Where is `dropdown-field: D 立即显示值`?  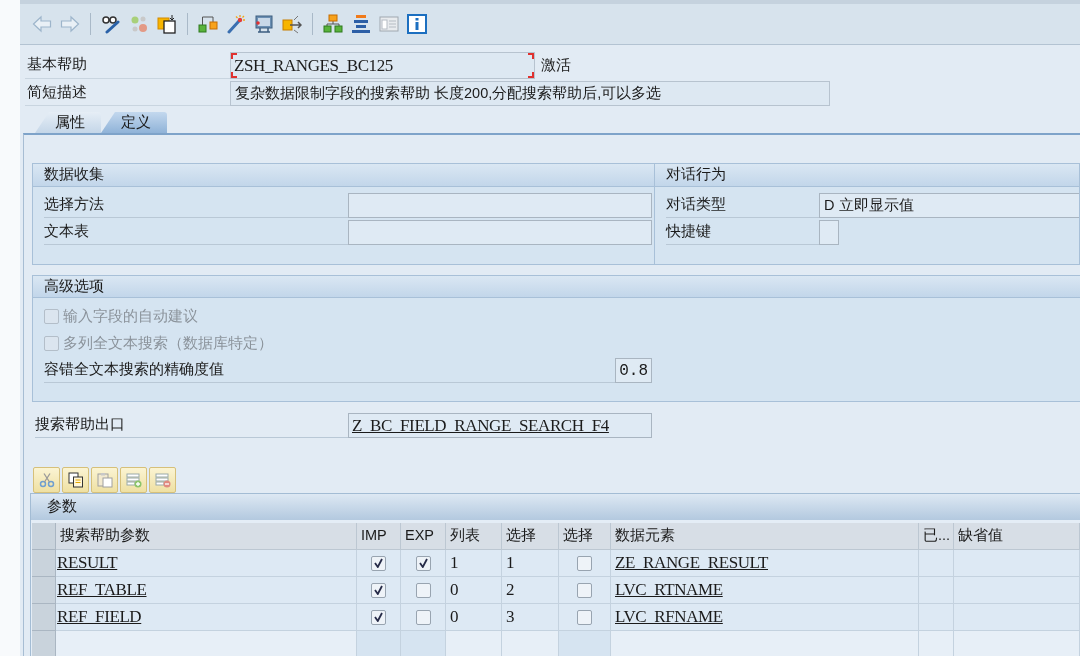
dropdown-field: D 立即显示值 is located at coordinates (949, 205).